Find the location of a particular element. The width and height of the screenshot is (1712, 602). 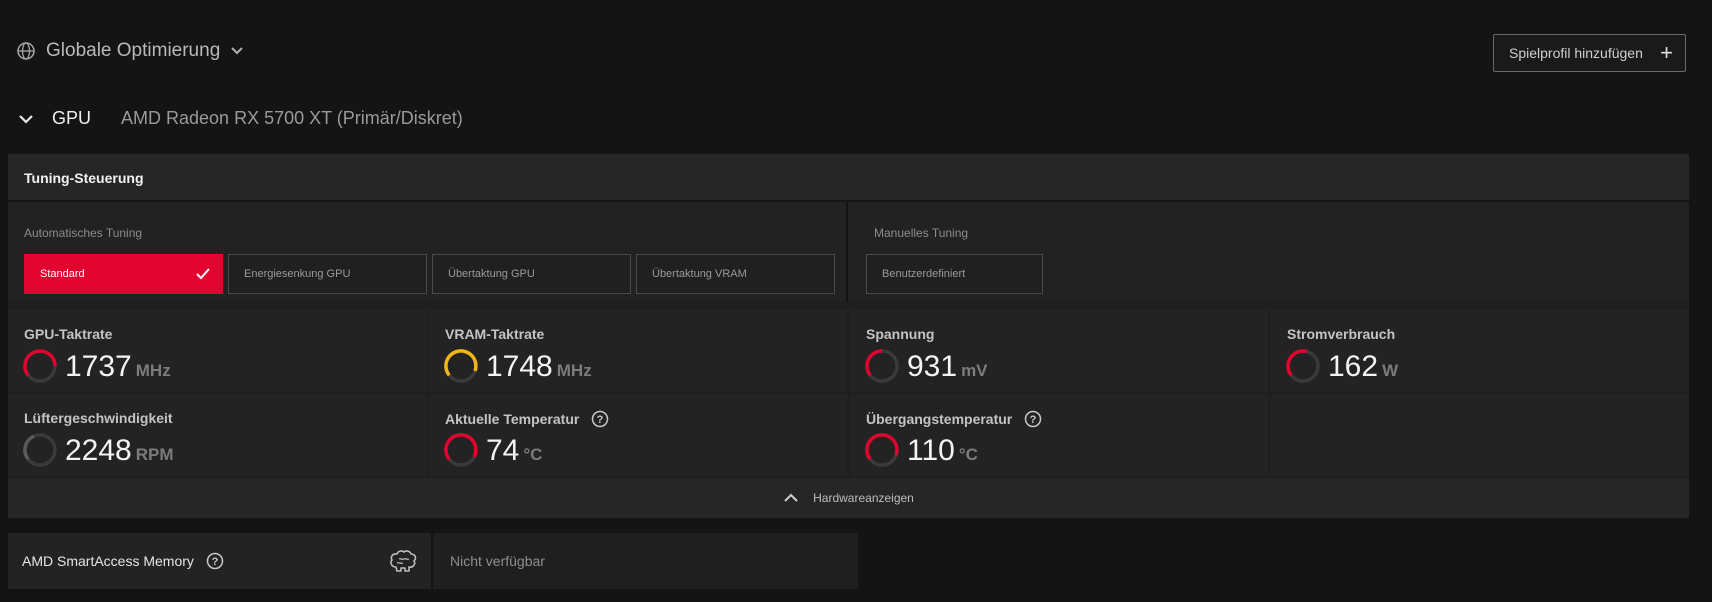

metric-value-wrap: 2248 RPM is located at coordinates (119, 451).